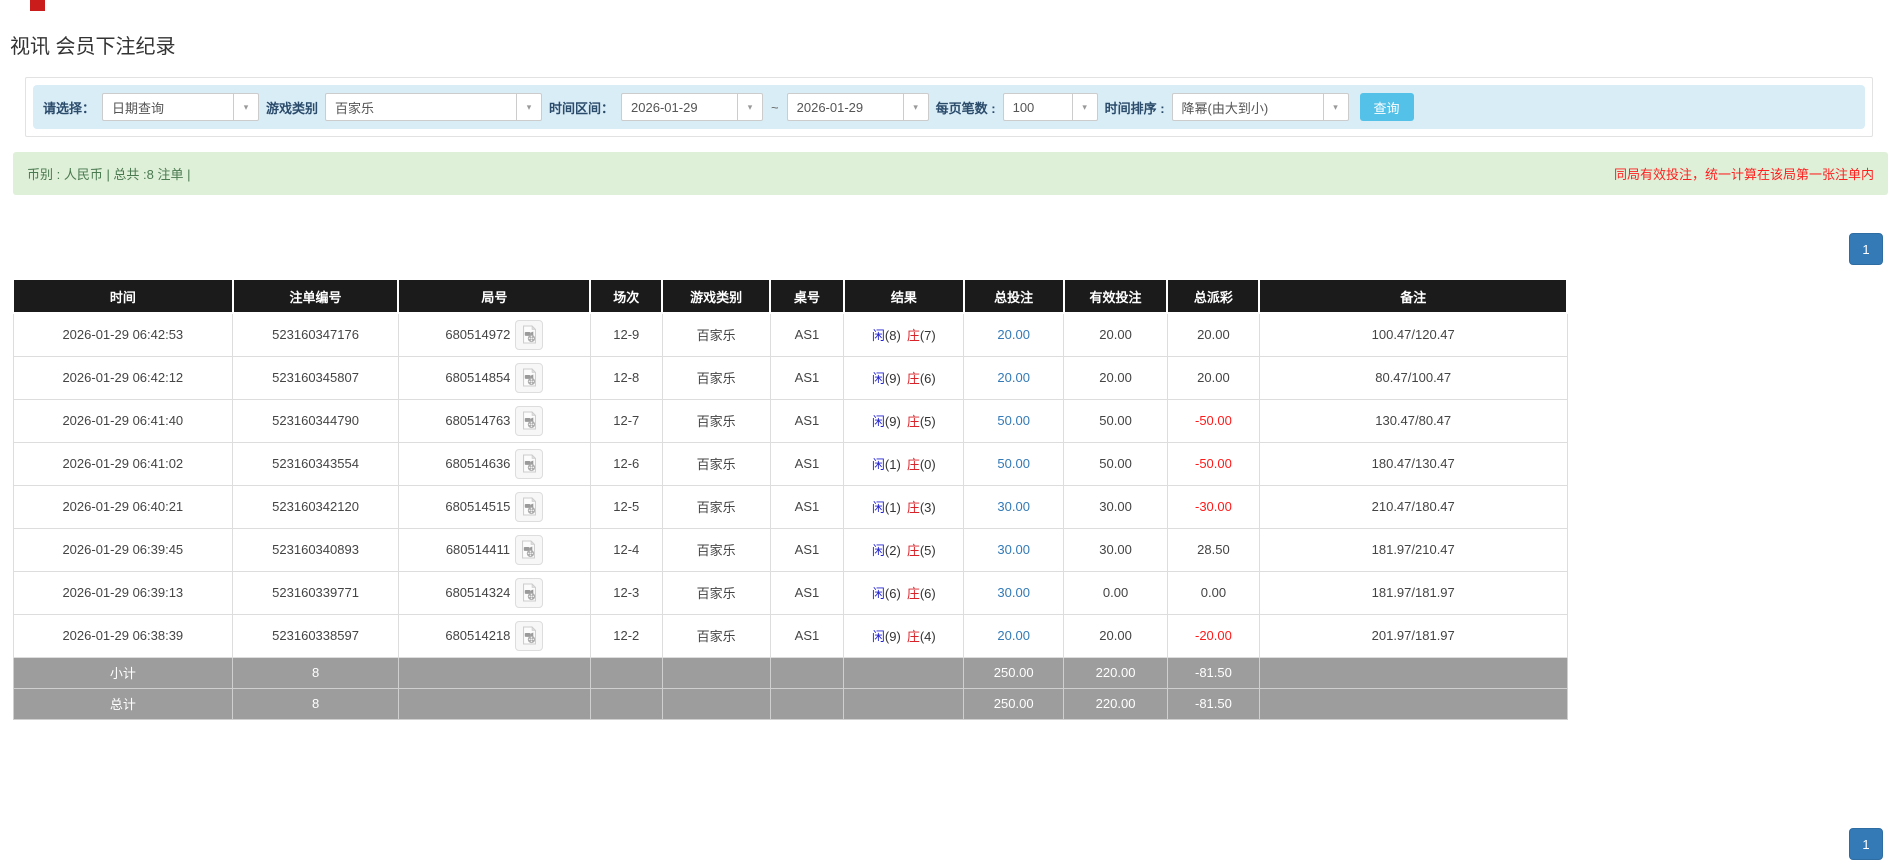 The height and width of the screenshot is (860, 1903). Describe the element at coordinates (1413, 296) in the screenshot. I see `header-note: 备注` at that location.